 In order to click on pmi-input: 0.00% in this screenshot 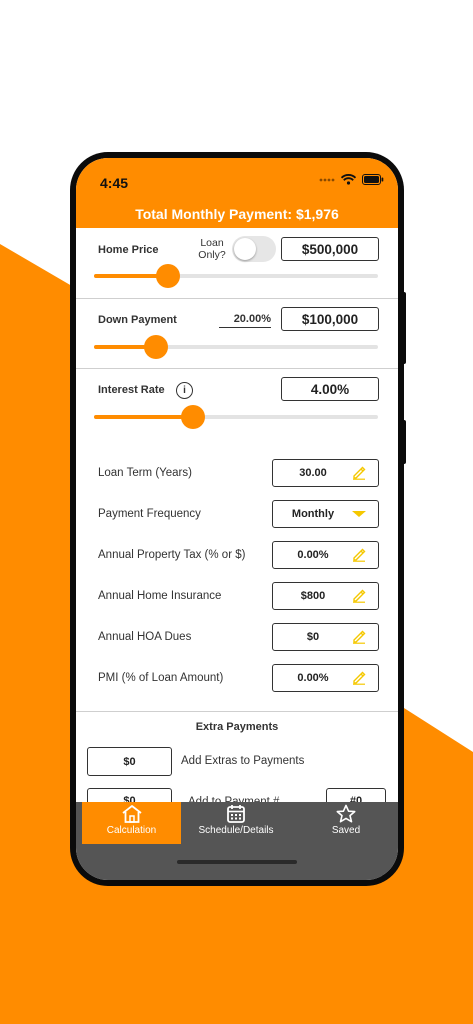, I will do `click(325, 678)`.